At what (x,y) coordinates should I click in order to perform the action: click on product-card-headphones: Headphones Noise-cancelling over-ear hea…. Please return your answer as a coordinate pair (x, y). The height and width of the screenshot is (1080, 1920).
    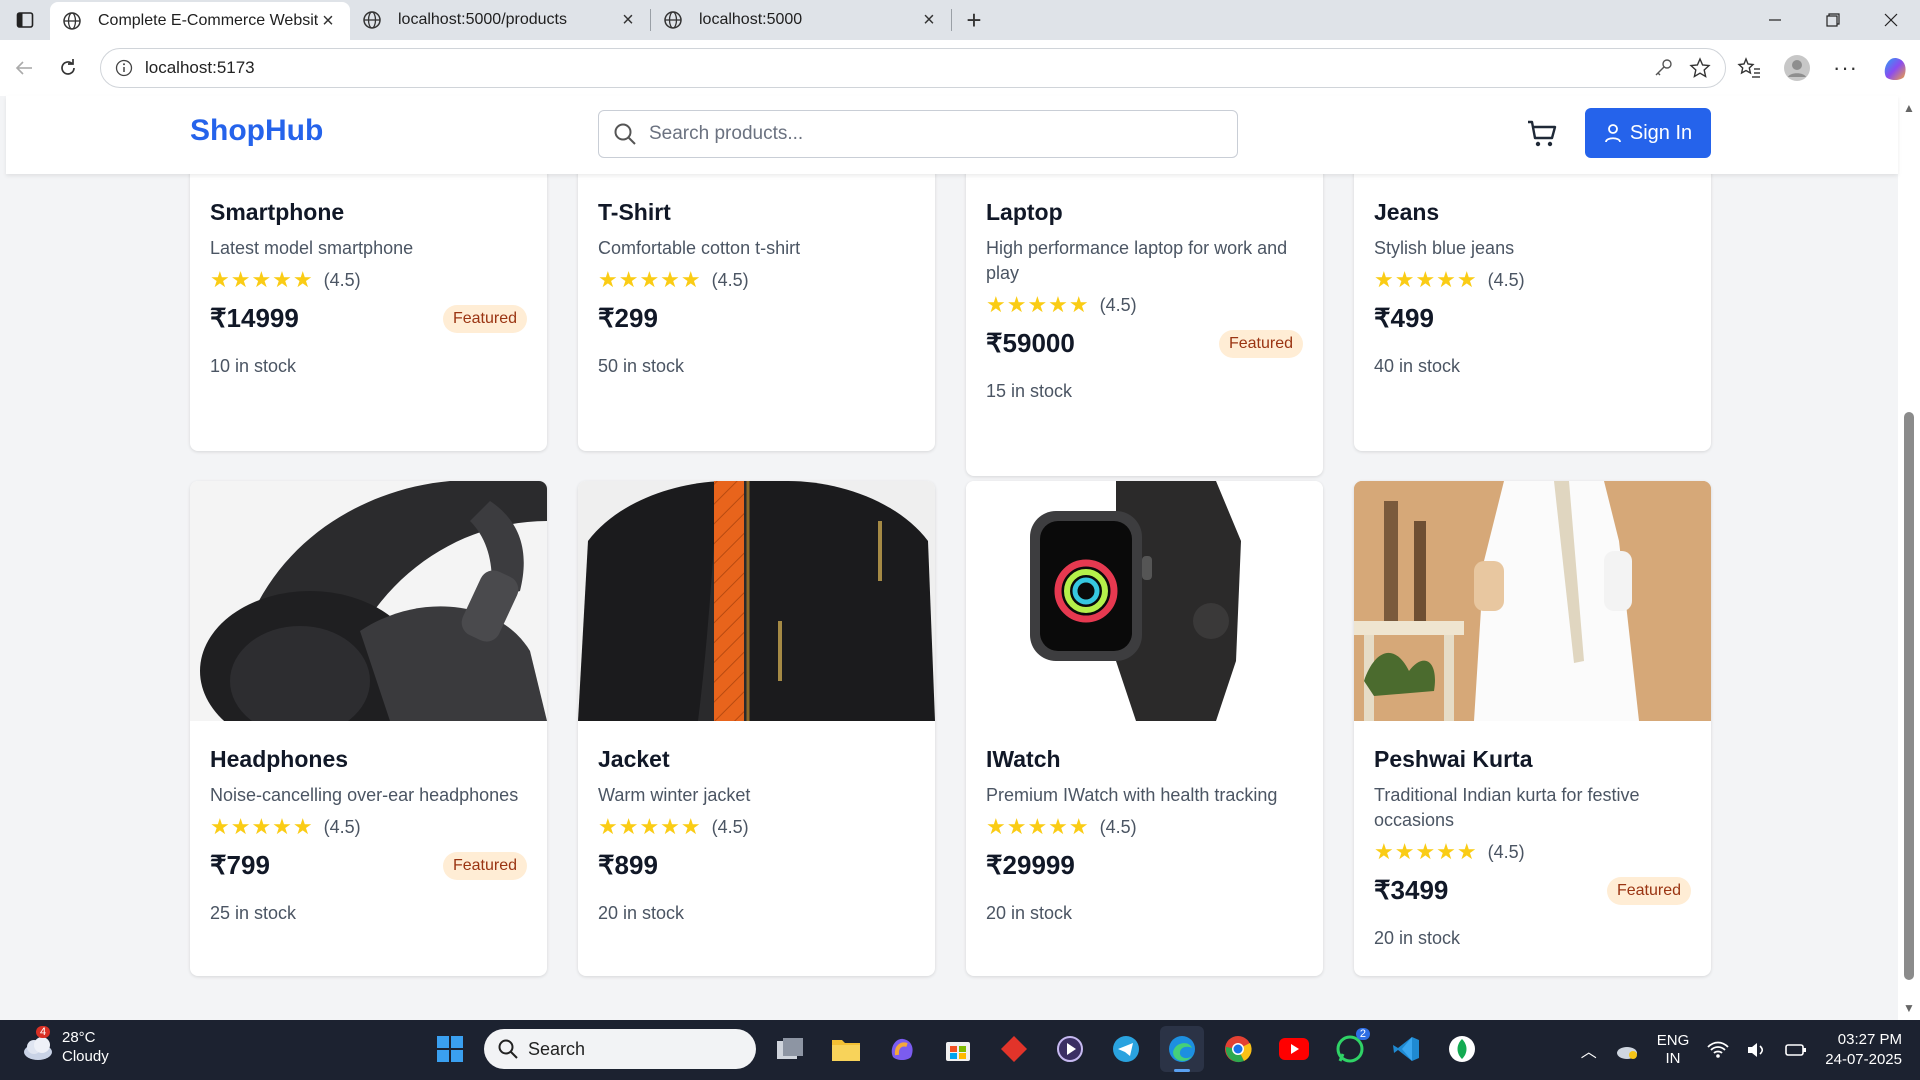
    Looking at the image, I should click on (368, 728).